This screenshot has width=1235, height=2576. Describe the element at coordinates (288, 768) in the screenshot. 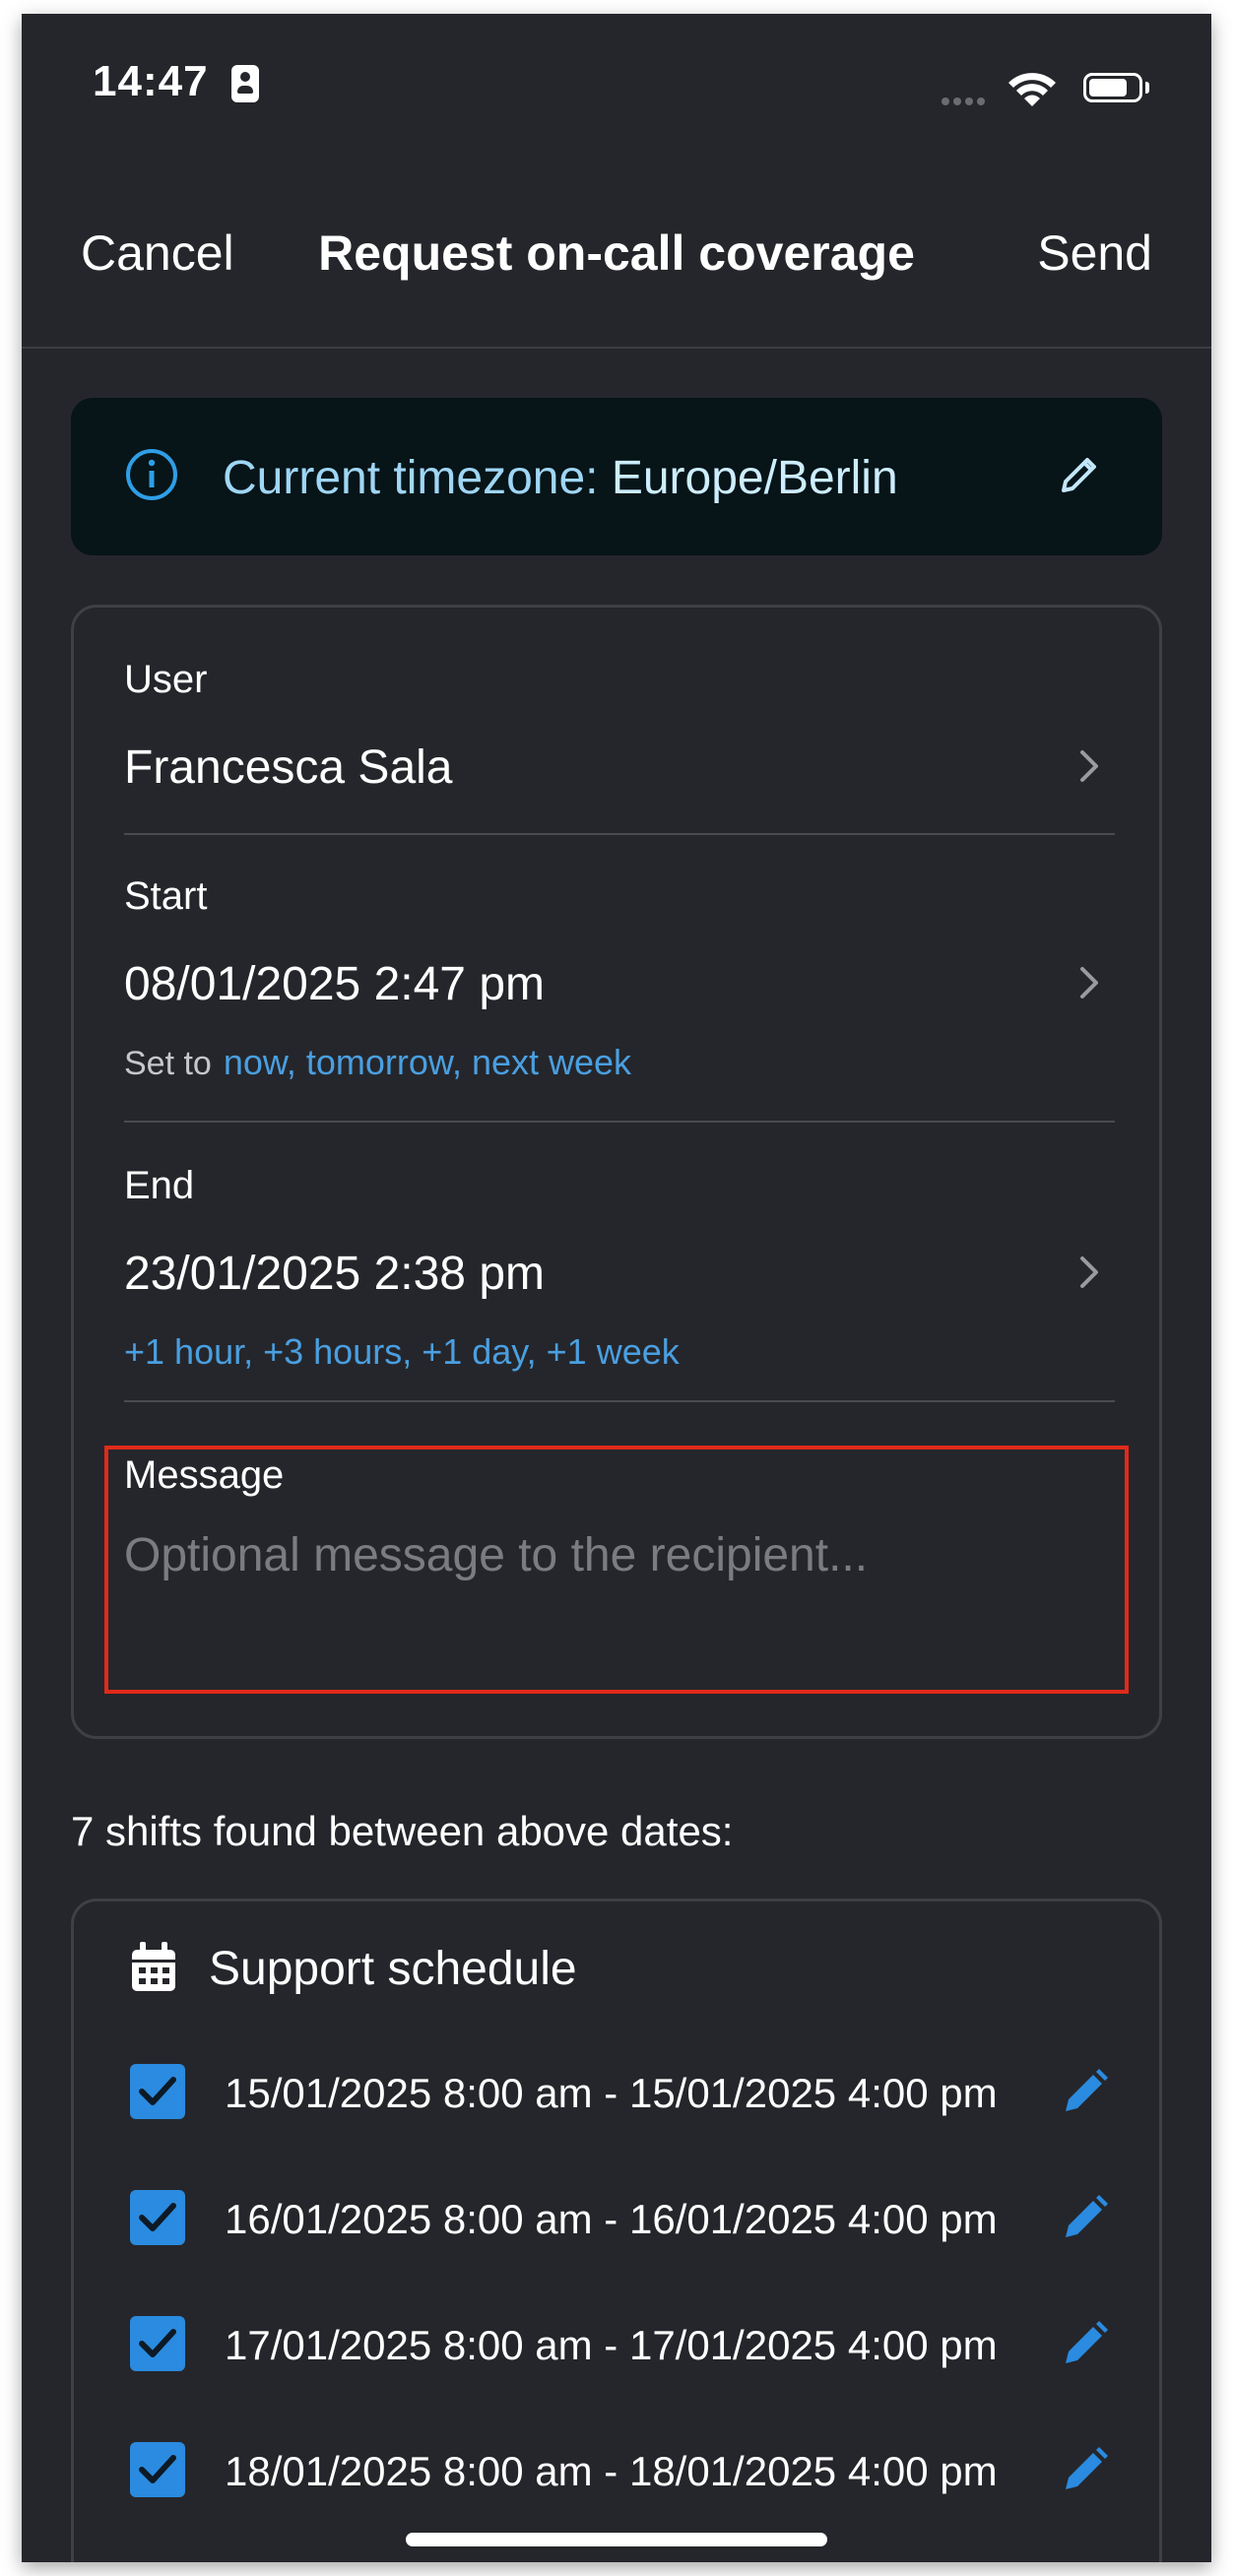

I see `user-value: Francesca Sala` at that location.